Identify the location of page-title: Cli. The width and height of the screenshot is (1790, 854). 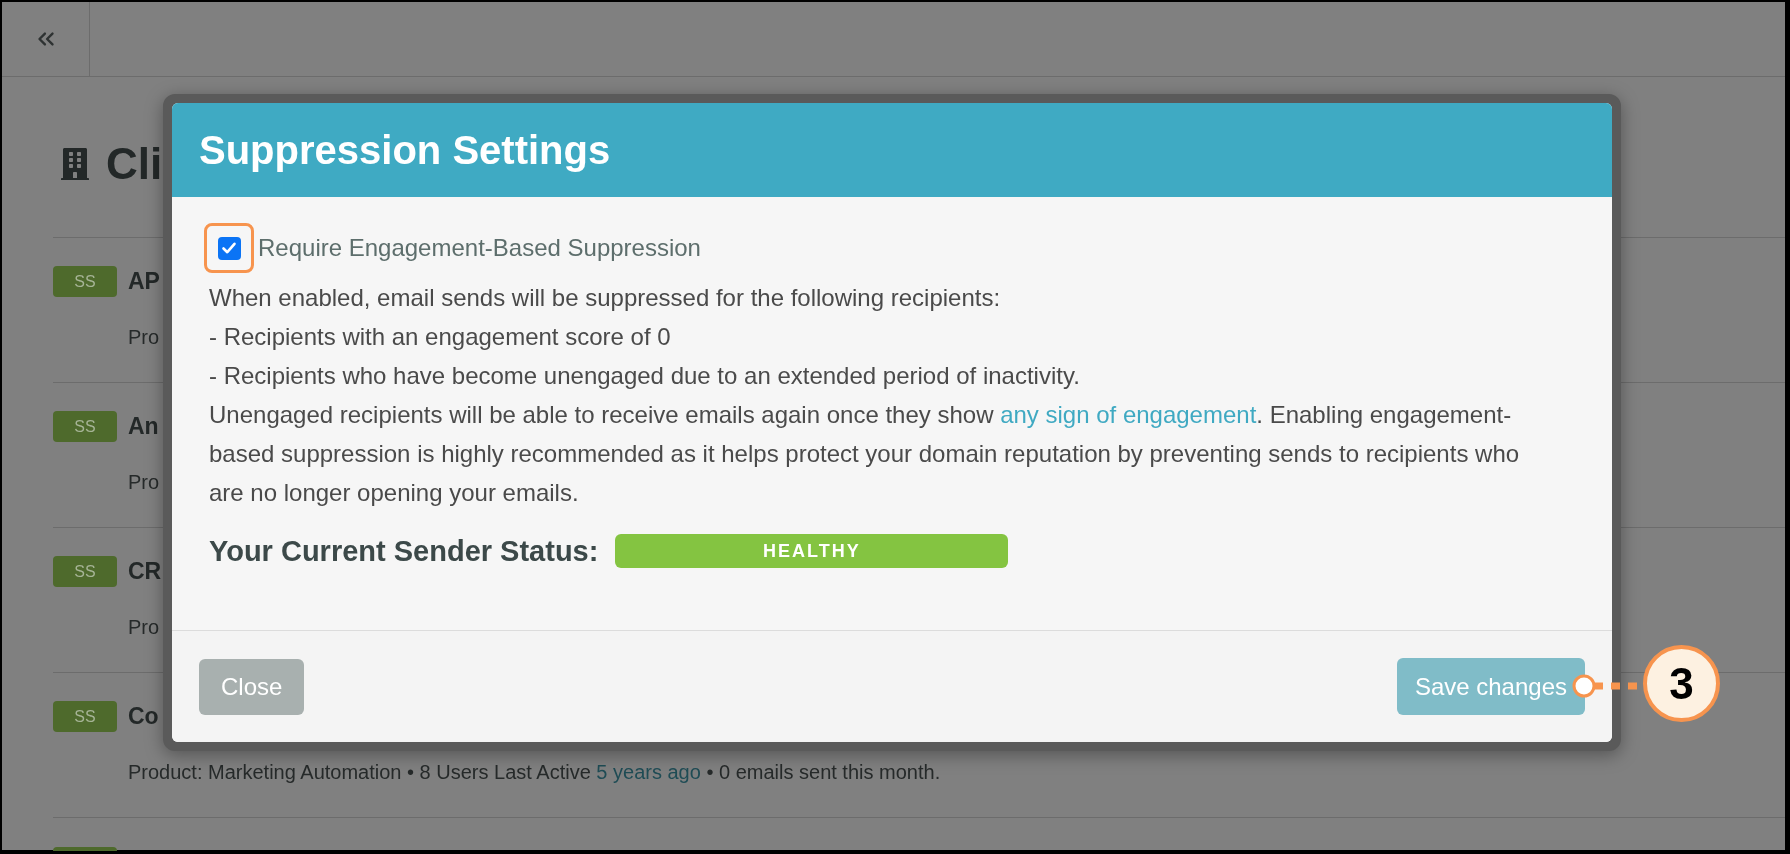
(134, 164).